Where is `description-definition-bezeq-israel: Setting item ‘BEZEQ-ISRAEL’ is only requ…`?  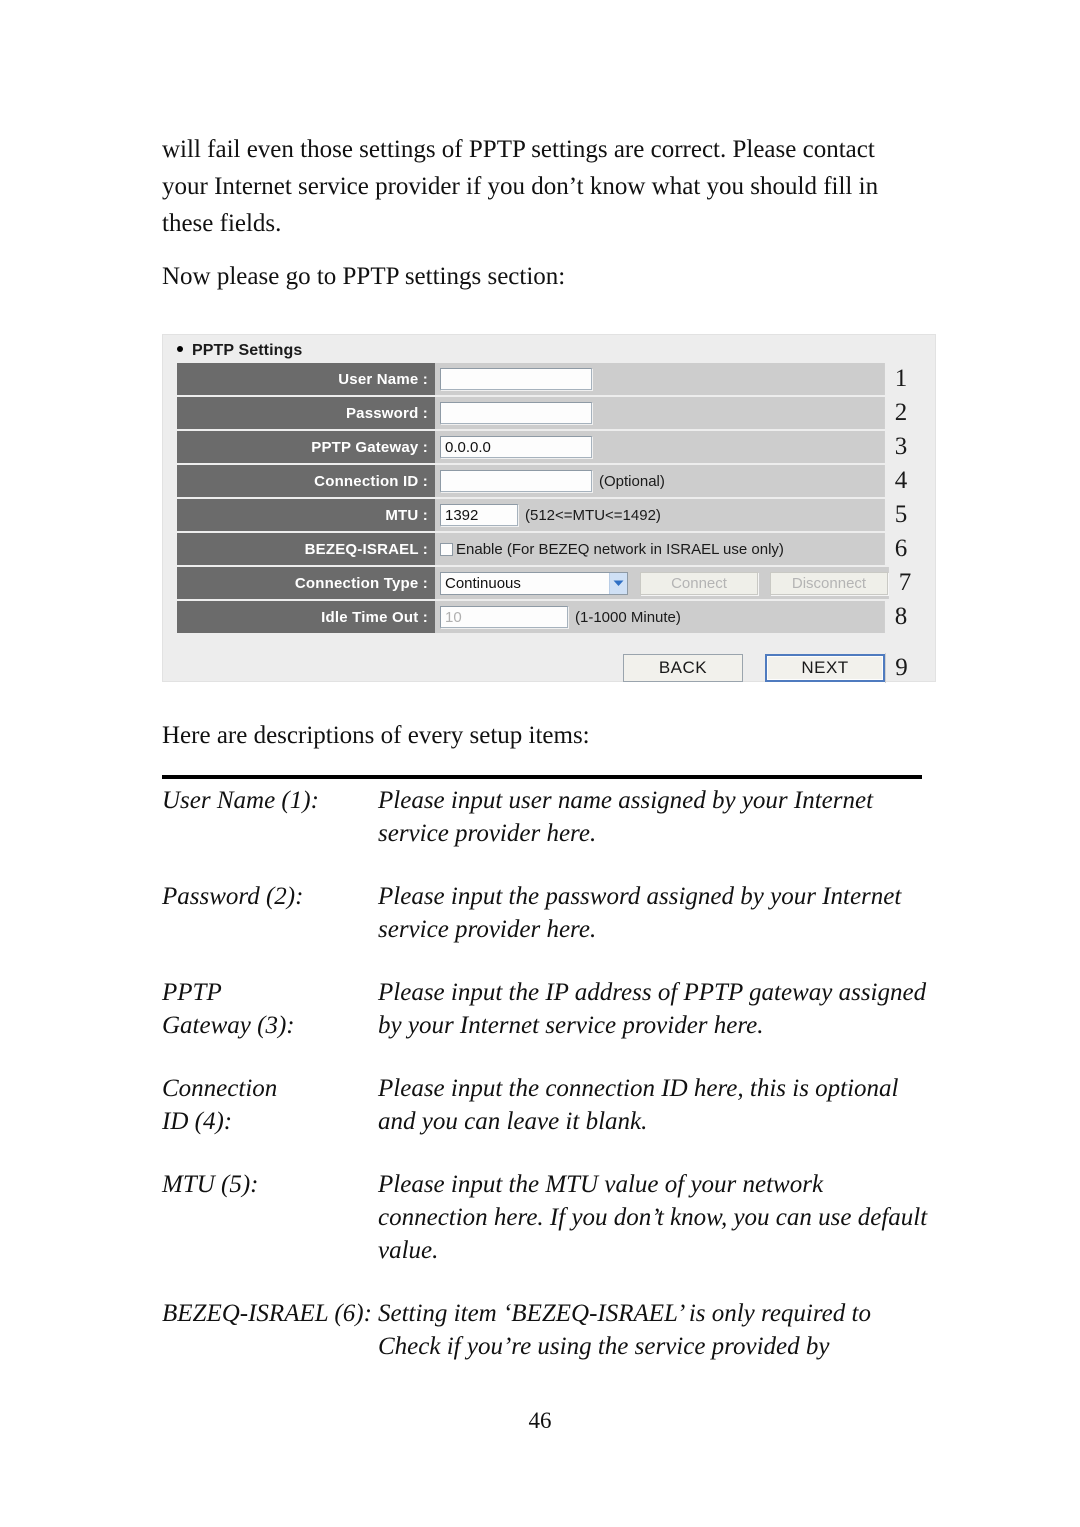 description-definition-bezeq-israel: Setting item ‘BEZEQ-ISRAEL’ is only requ… is located at coordinates (624, 1330).